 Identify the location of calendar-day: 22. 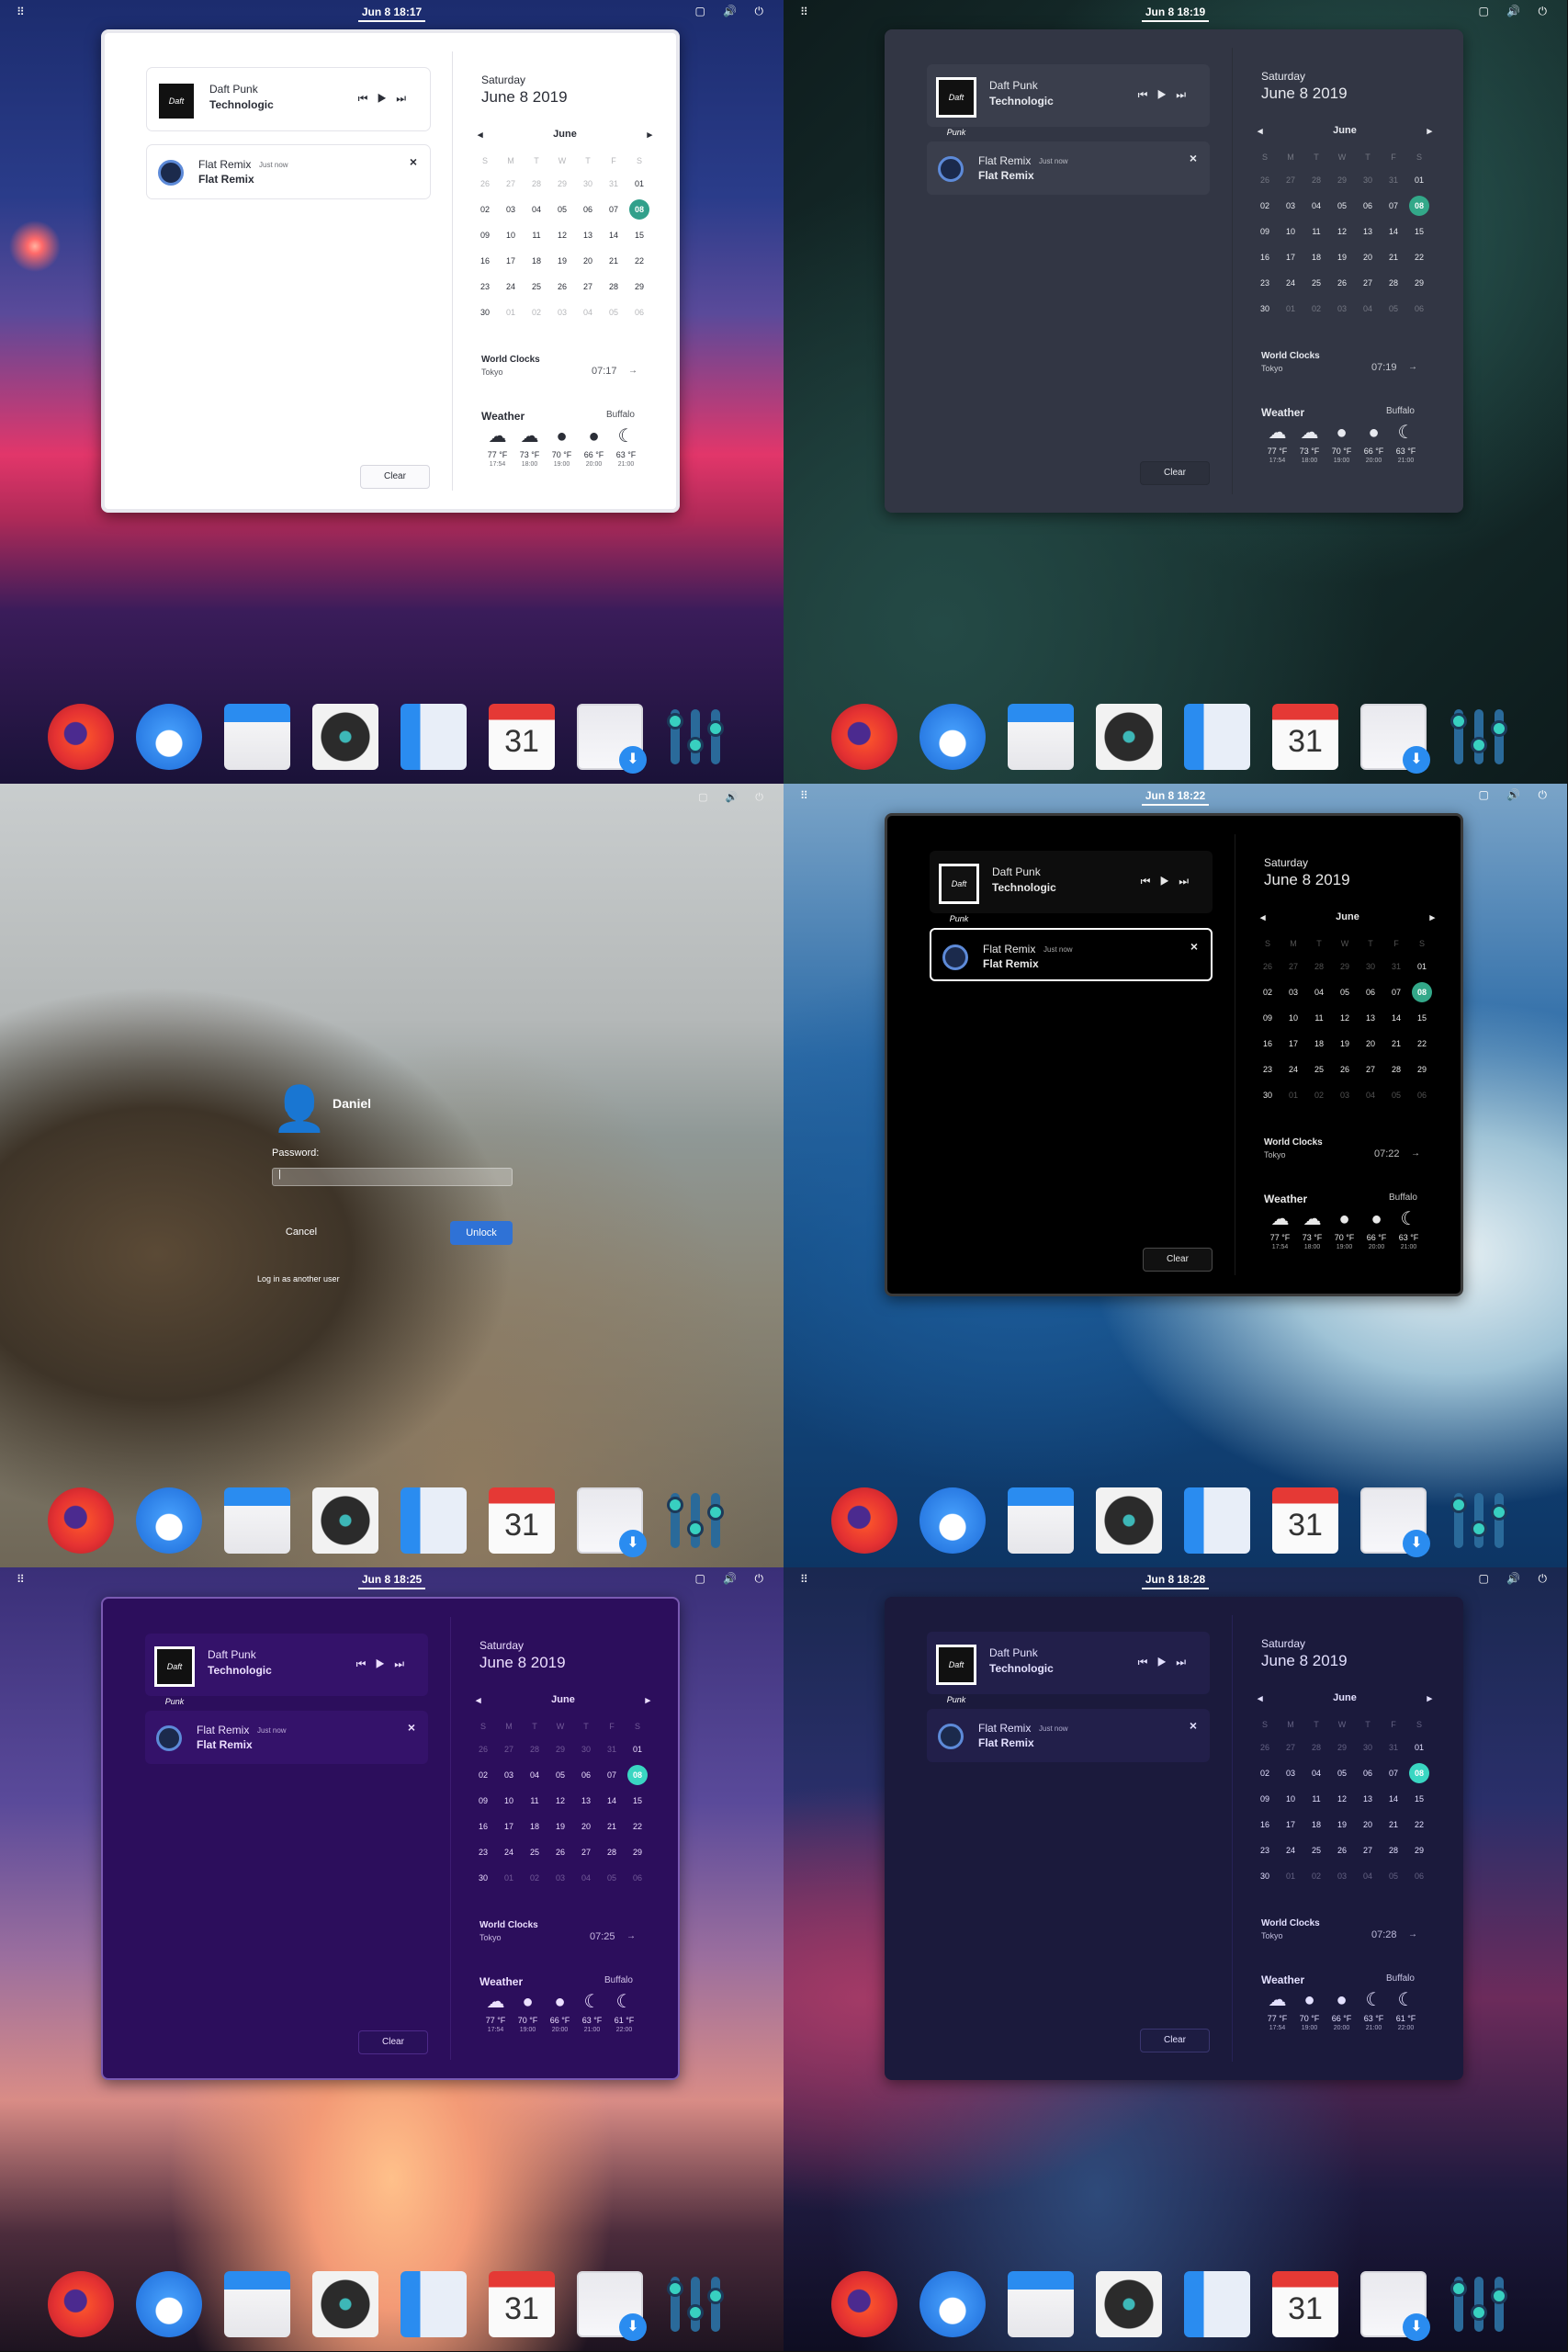
(638, 1827).